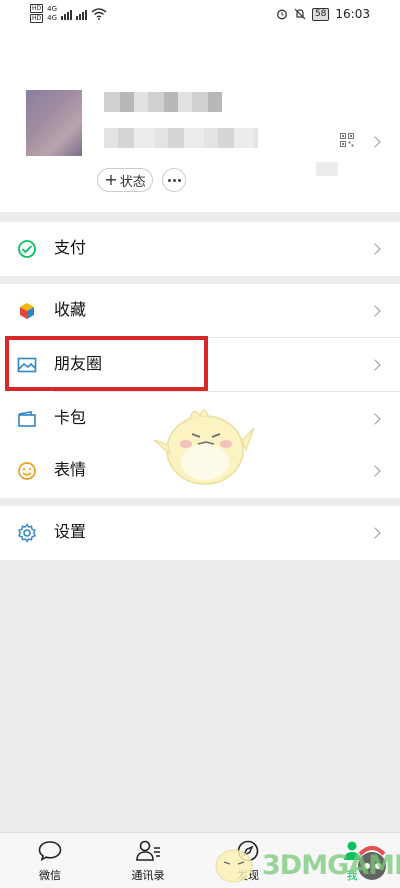 This screenshot has height=888, width=400. What do you see at coordinates (70, 531) in the screenshot?
I see `menu-label-settings: 设置` at bounding box center [70, 531].